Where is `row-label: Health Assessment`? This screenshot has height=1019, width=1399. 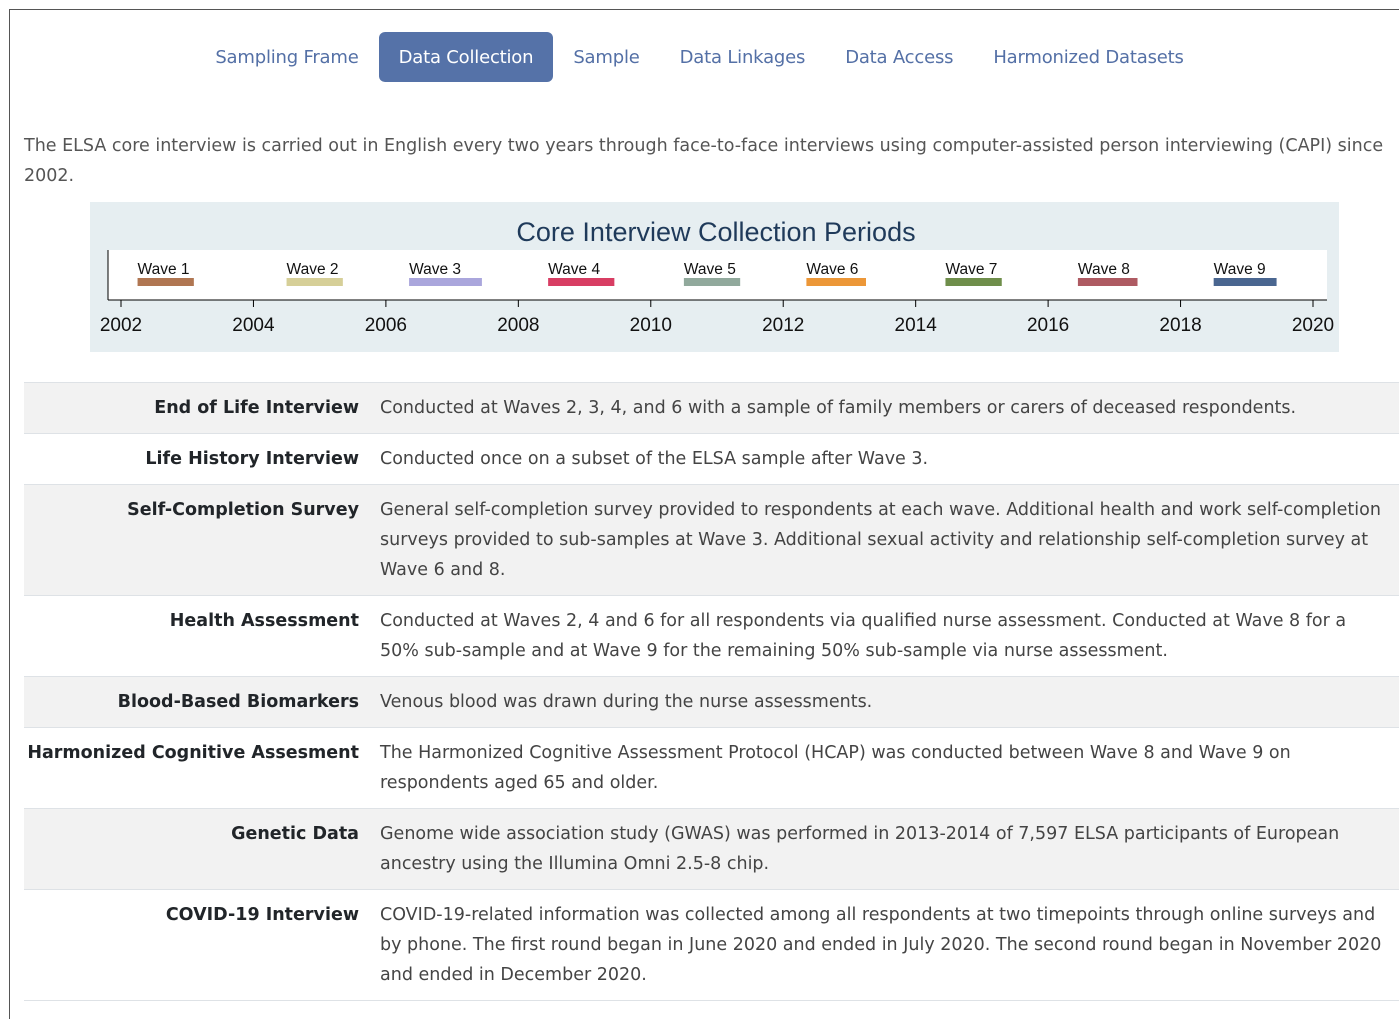 row-label: Health Assessment is located at coordinates (264, 621).